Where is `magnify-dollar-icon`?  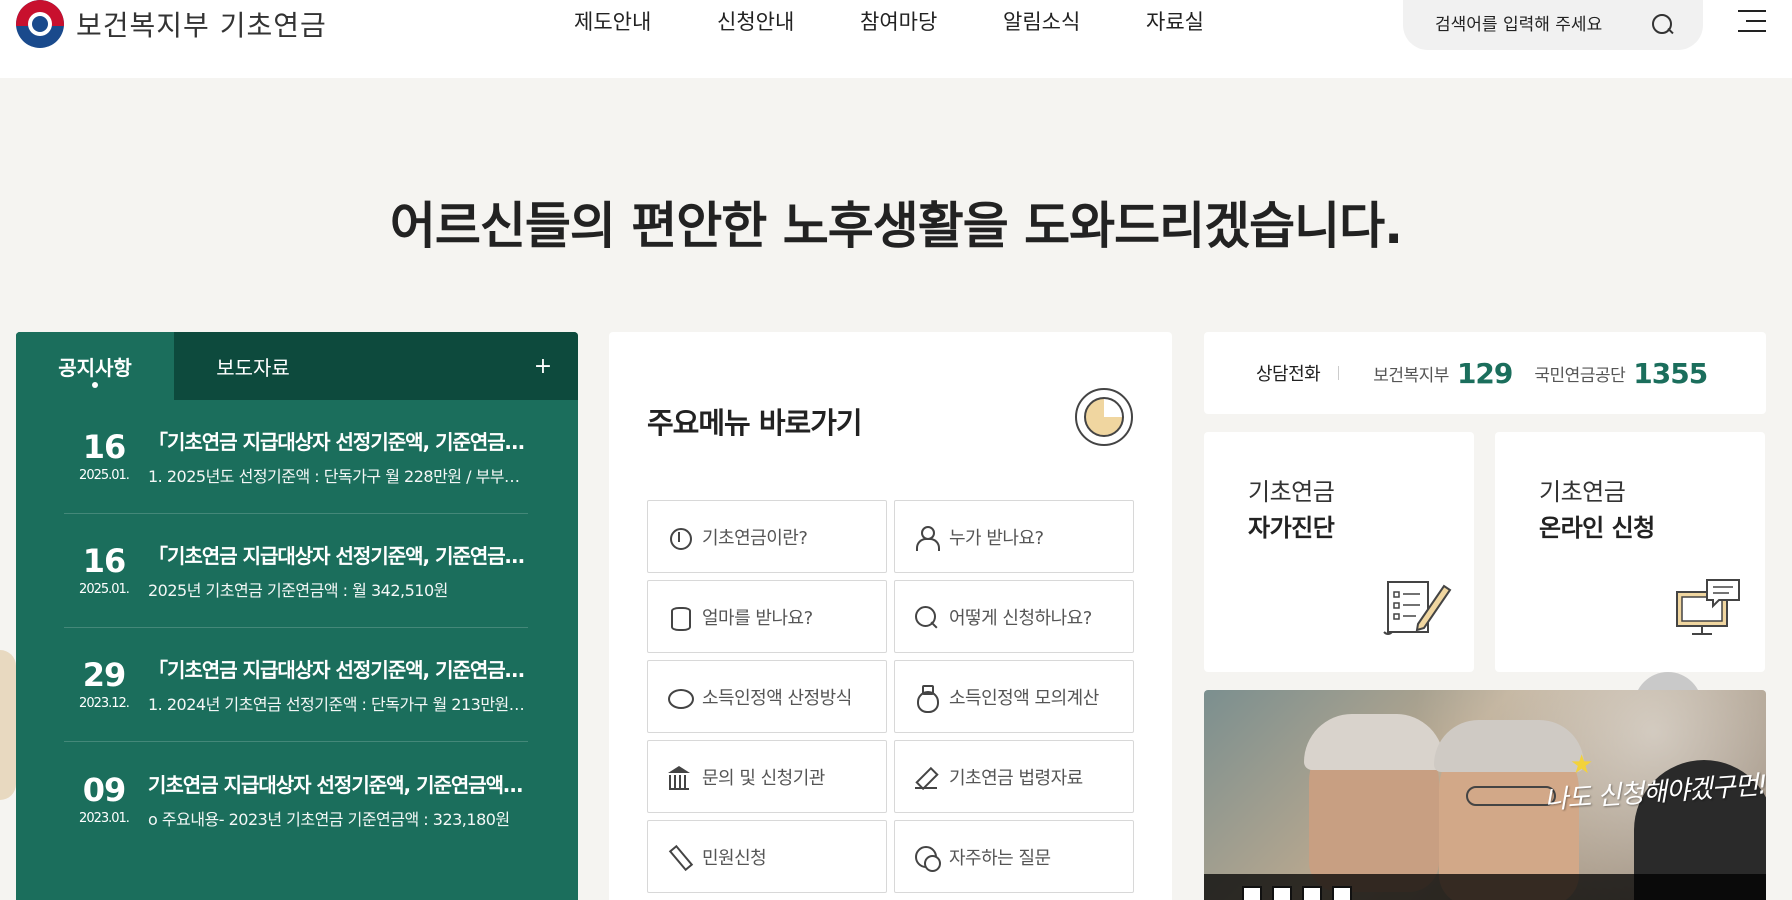
magnify-dollar-icon is located at coordinates (926, 617).